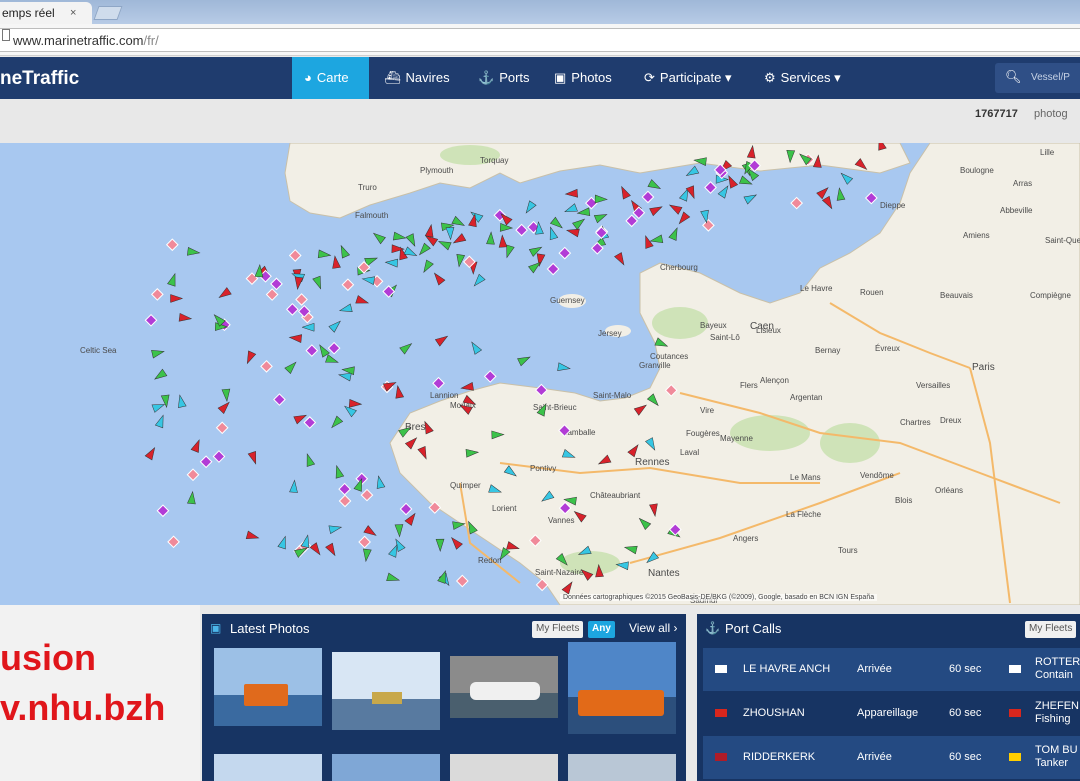 Image resolution: width=1080 pixels, height=781 pixels. What do you see at coordinates (417, 78) in the screenshot?
I see `nav-navires: ⛴ Navires` at bounding box center [417, 78].